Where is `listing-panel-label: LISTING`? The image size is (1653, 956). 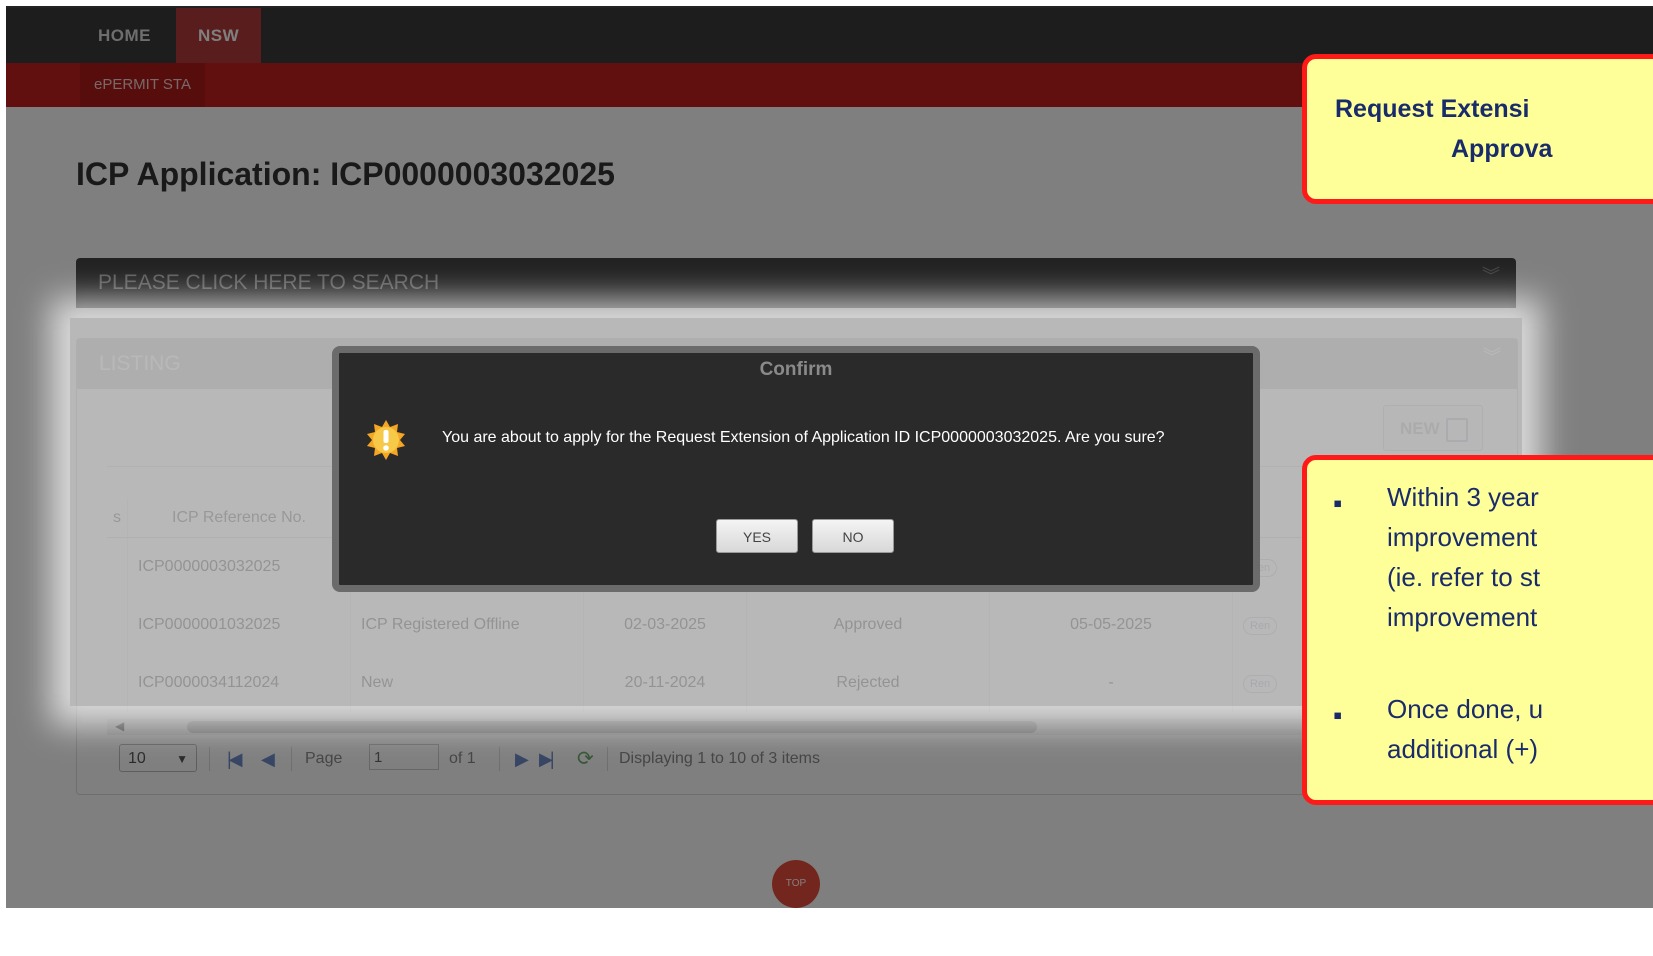 listing-panel-label: LISTING is located at coordinates (140, 363).